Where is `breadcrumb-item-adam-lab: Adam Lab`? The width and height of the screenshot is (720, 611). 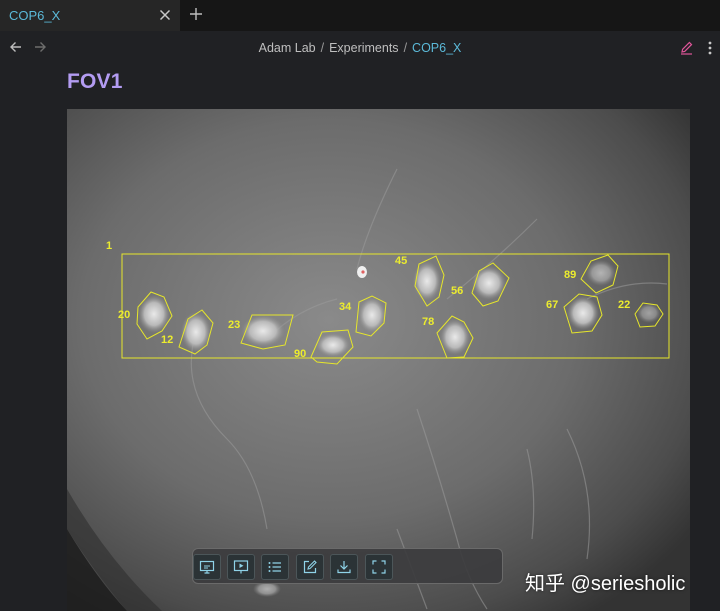
breadcrumb-item-adam-lab: Adam Lab is located at coordinates (287, 48).